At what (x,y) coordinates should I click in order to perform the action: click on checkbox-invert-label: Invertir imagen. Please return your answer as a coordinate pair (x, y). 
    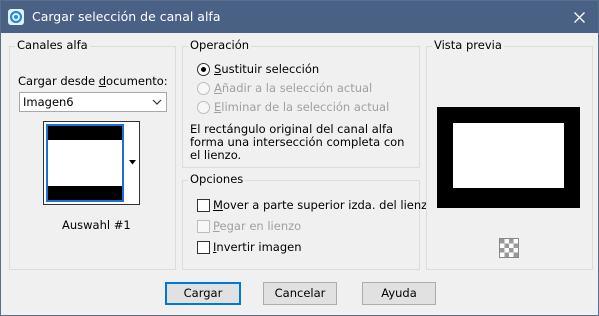
    Looking at the image, I should click on (257, 247).